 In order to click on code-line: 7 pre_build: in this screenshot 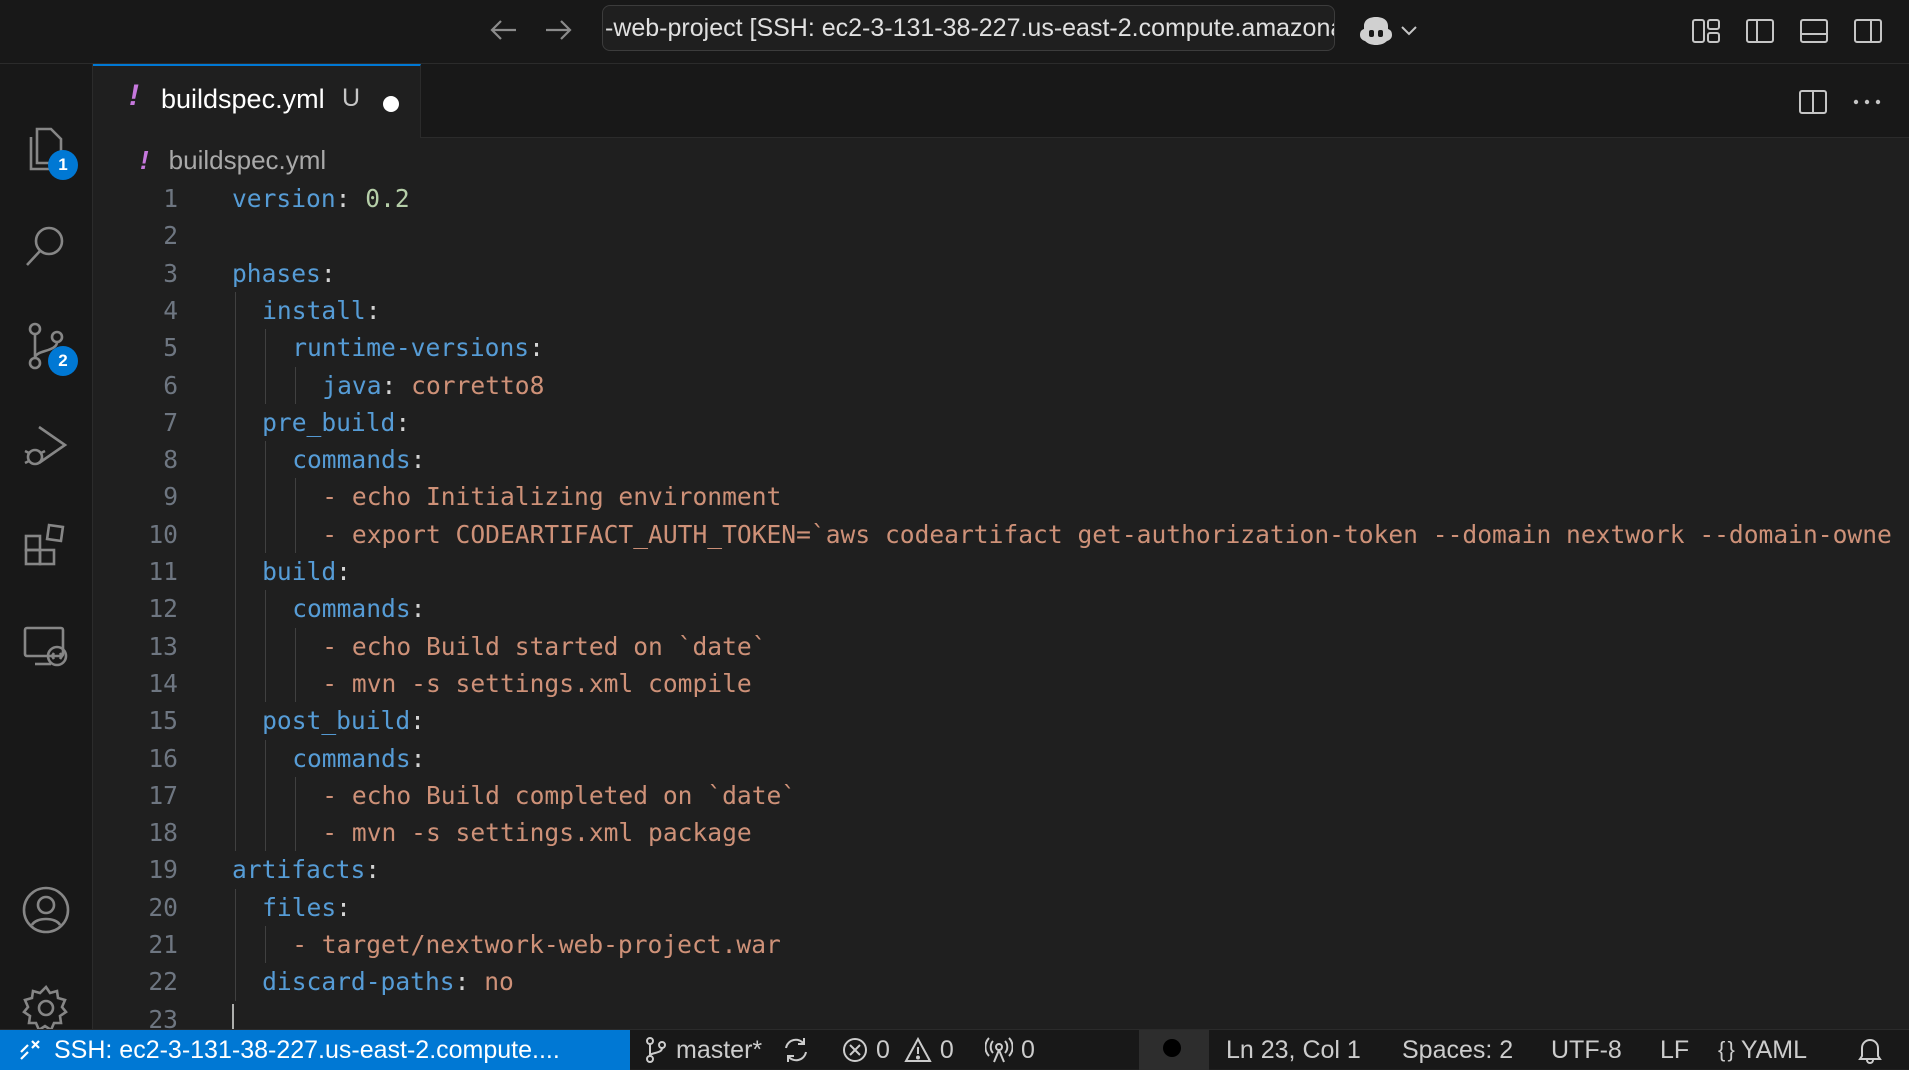, I will do `click(1001, 422)`.